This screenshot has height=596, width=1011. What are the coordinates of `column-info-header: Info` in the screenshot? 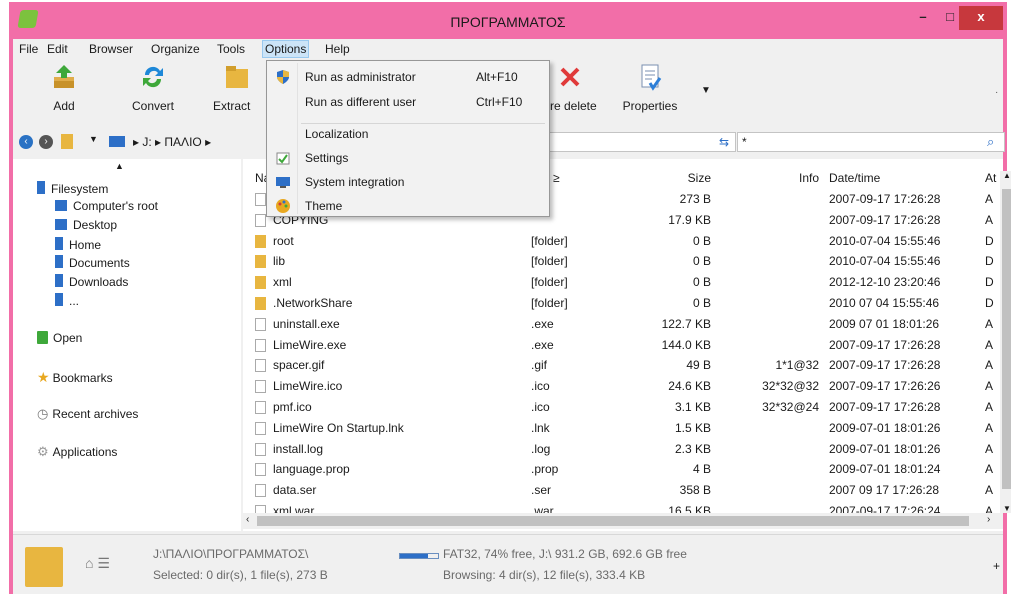 It's located at (801, 178).